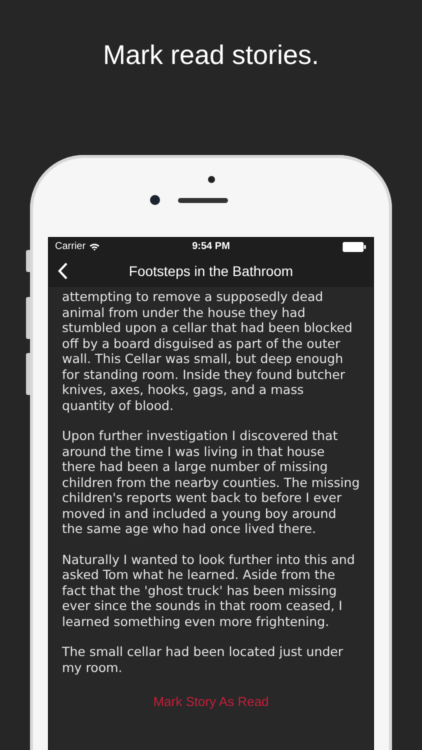  I want to click on camera-icon, so click(155, 200).